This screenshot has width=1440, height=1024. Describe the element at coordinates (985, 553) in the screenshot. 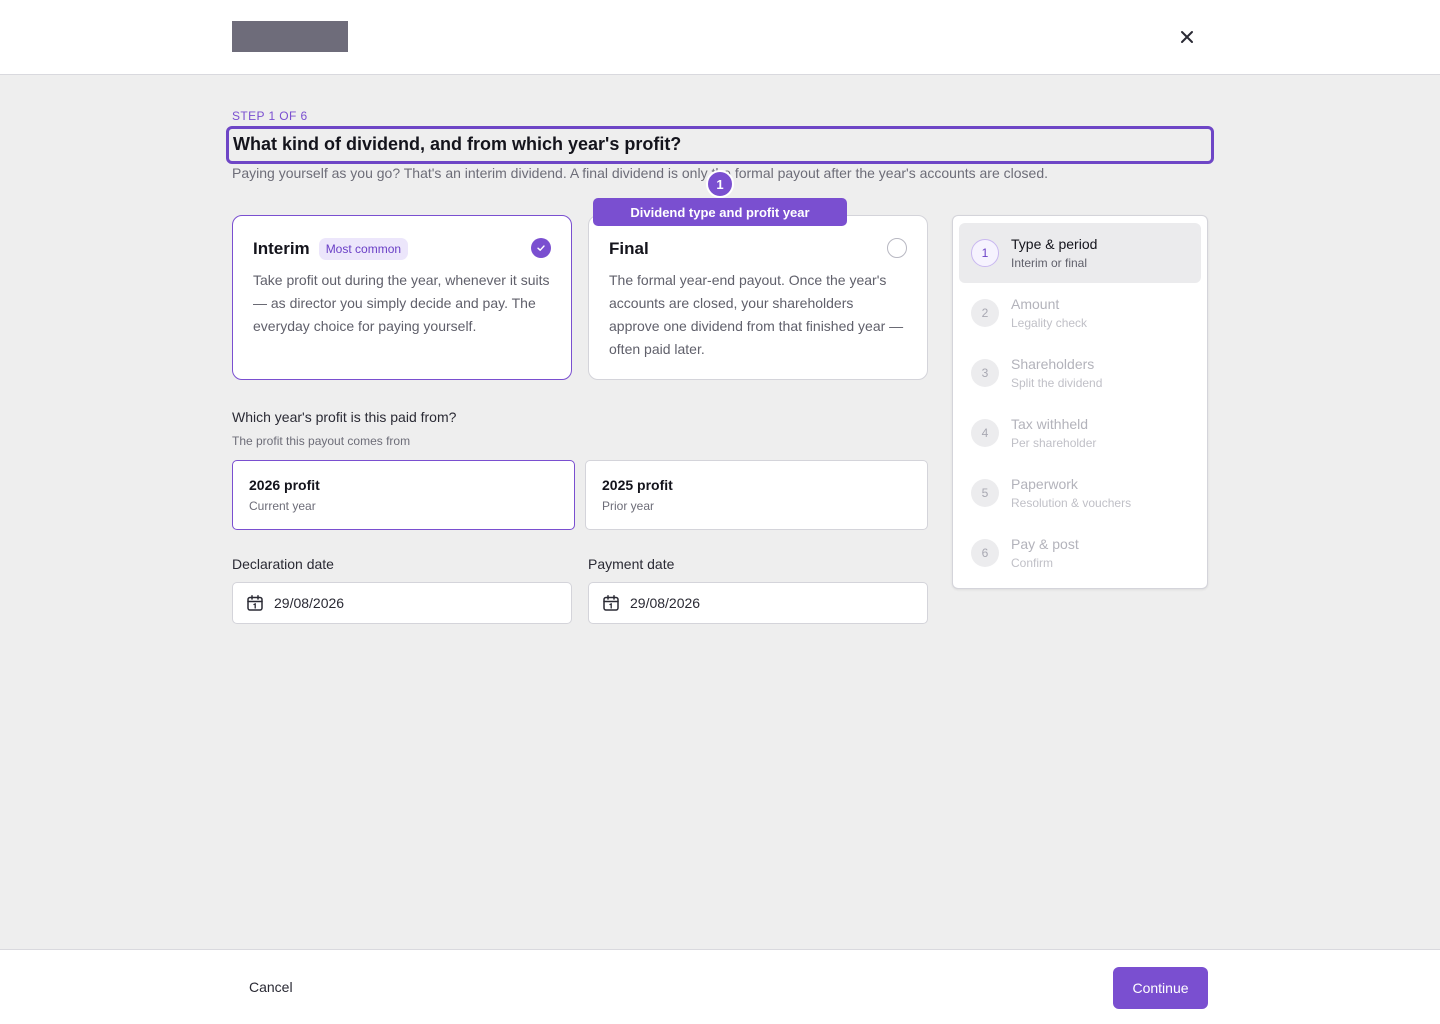

I see `step-number: 6` at that location.